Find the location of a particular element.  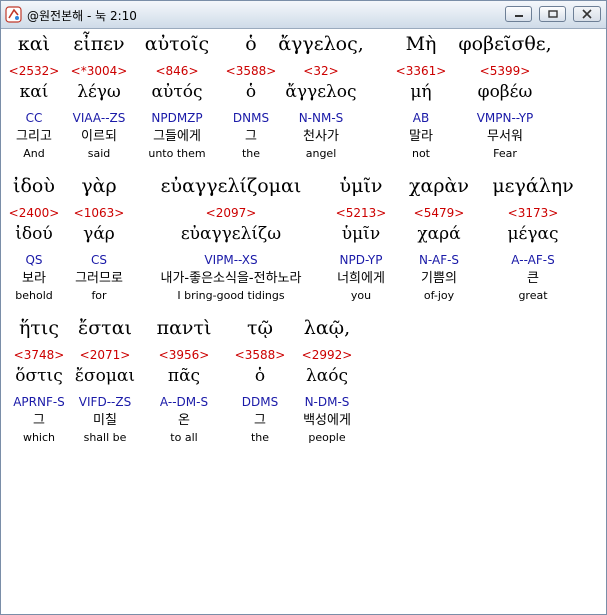

korean-gloss: 기쁨의 is located at coordinates (439, 278).